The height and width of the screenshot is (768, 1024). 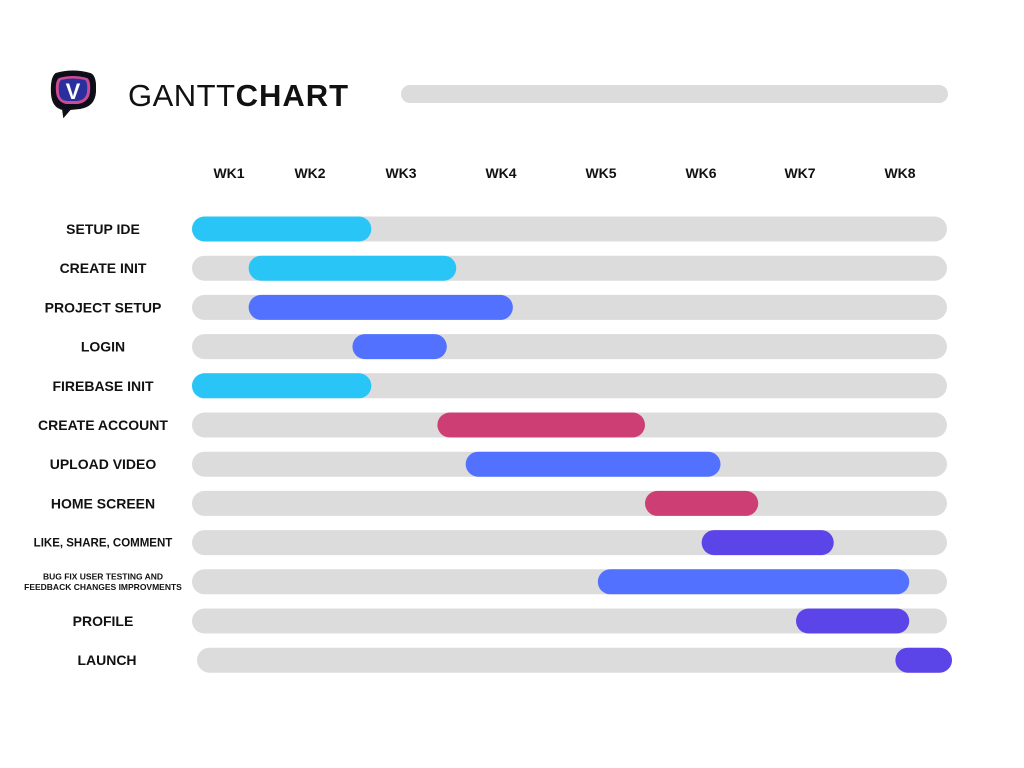 I want to click on task-label: HOME SCREEN, so click(x=103, y=503).